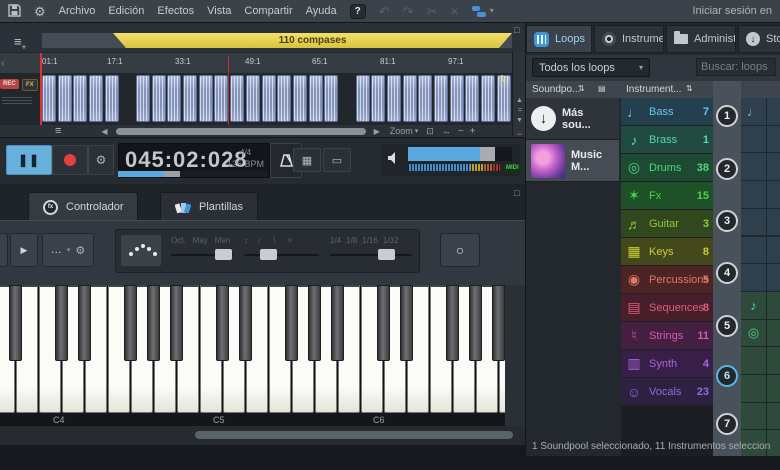 This screenshot has width=780, height=470. What do you see at coordinates (337, 160) in the screenshot?
I see `mixer-view-button: ▭` at bounding box center [337, 160].